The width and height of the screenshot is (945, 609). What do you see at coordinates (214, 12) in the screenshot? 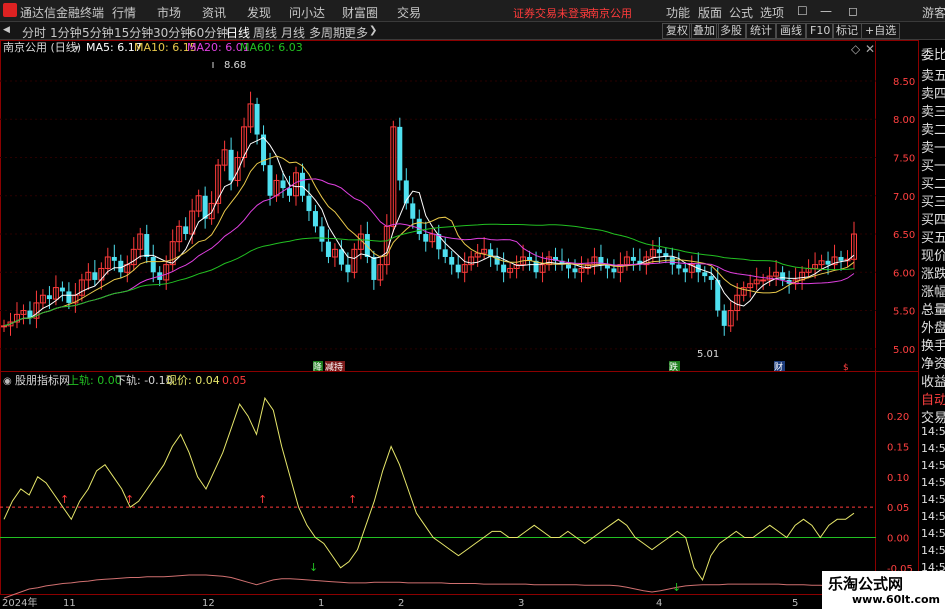
I see `menu-news: 资讯` at bounding box center [214, 12].